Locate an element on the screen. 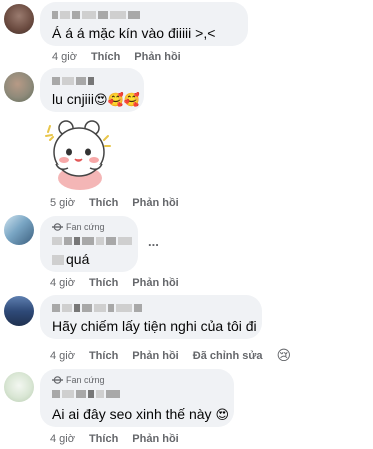  comment-bubble: Fan cứng Ai ai đây seo xinh thế này 😍 is located at coordinates (137, 398).